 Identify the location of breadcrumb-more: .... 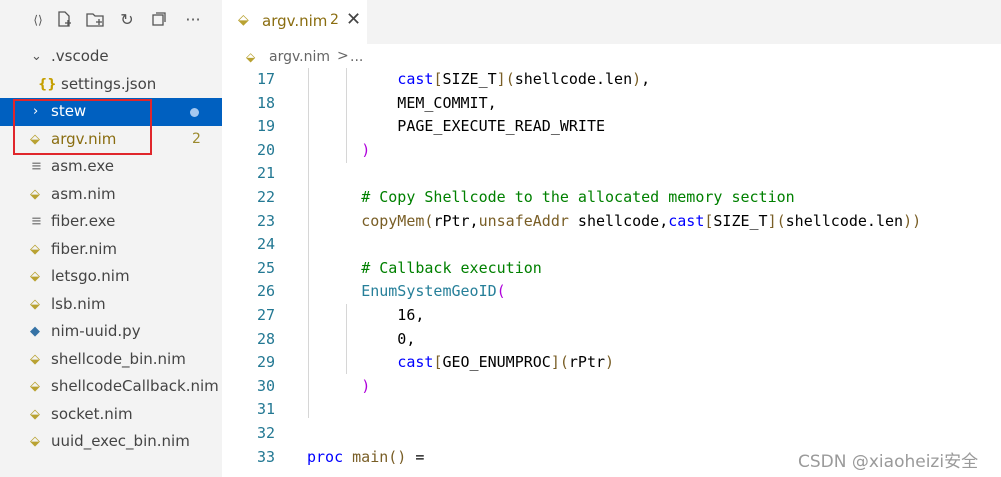
(356, 57).